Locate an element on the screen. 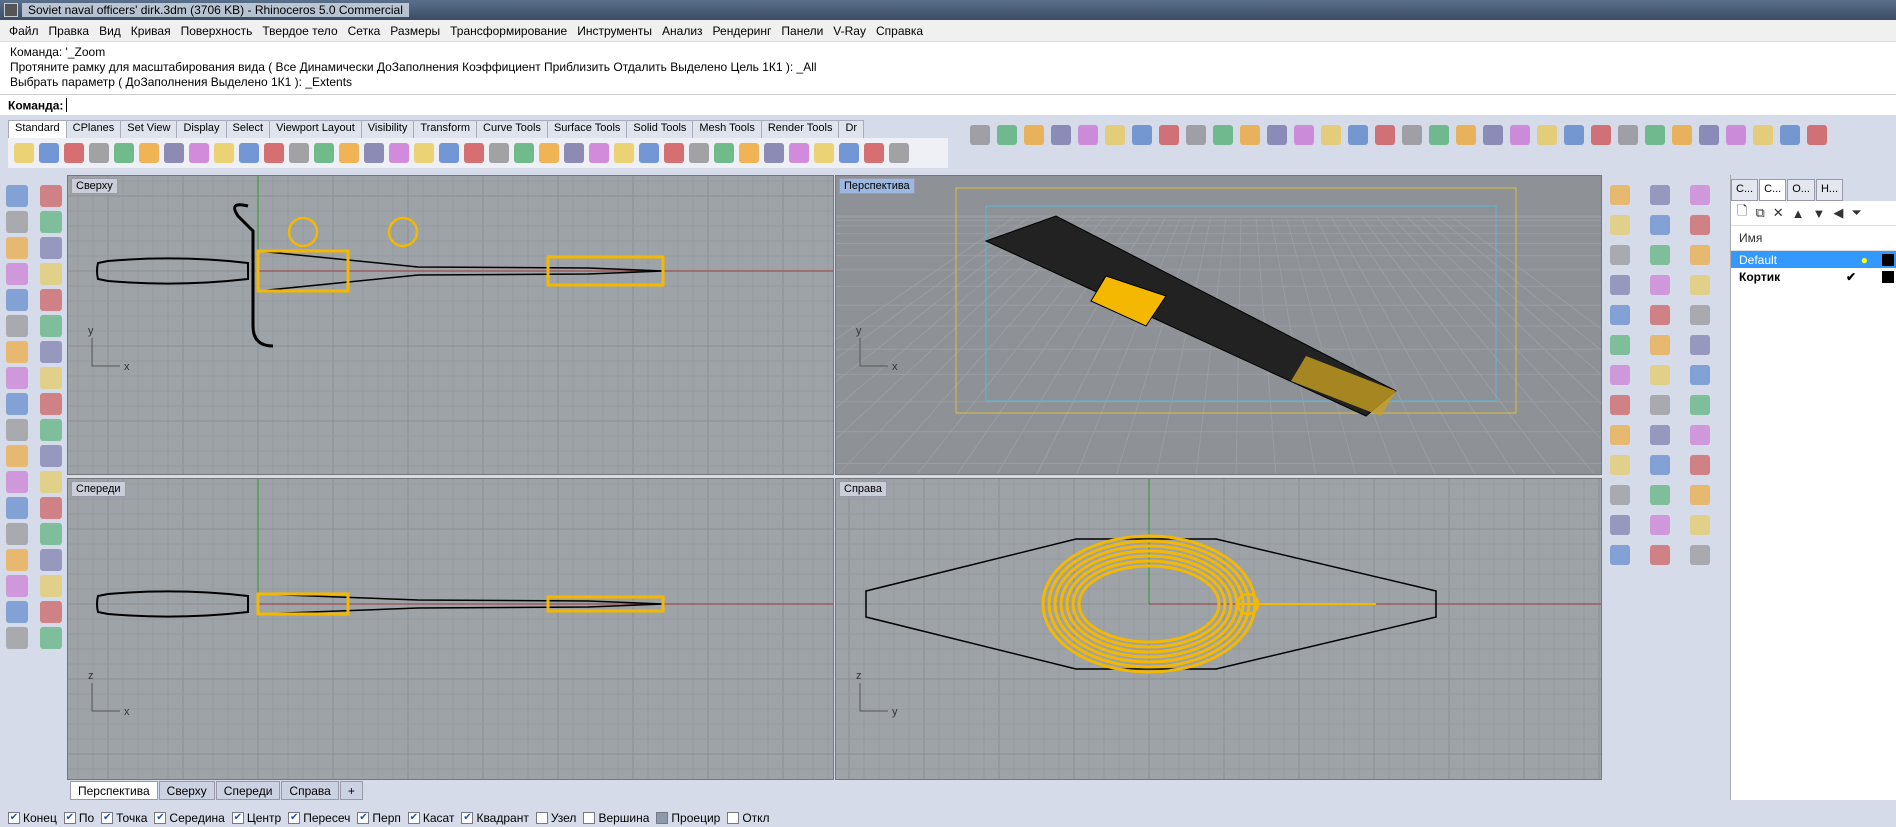 This screenshot has width=1896, height=827. osnap-8: ✔ Квадрант is located at coordinates (495, 818).